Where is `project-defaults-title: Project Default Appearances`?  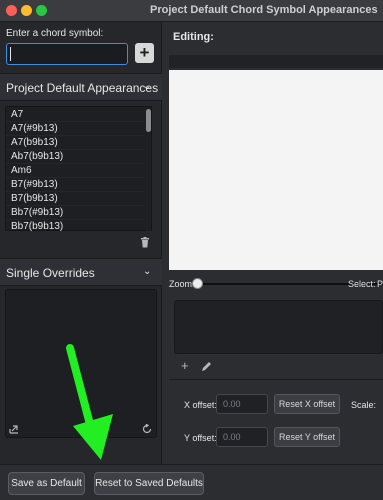 project-defaults-title: Project Default Appearances is located at coordinates (82, 88).